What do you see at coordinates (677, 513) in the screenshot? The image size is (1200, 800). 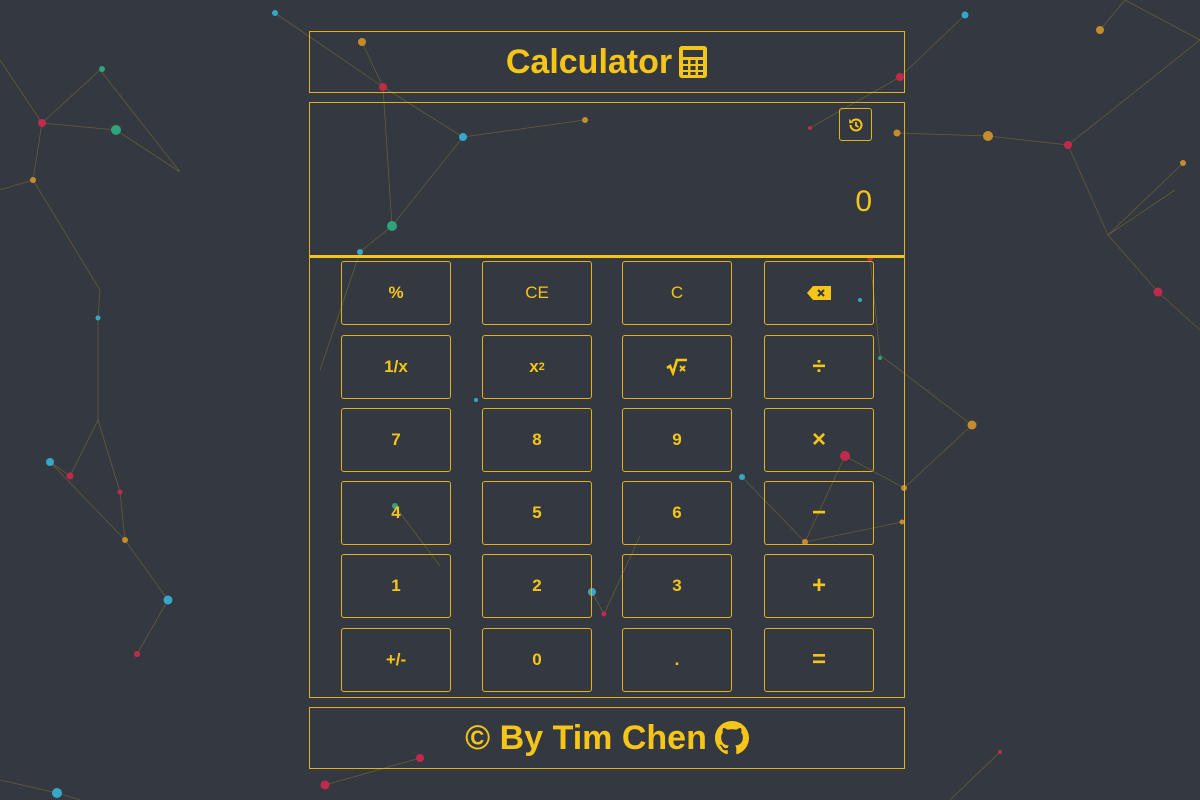 I see `digit-6-button: 6` at bounding box center [677, 513].